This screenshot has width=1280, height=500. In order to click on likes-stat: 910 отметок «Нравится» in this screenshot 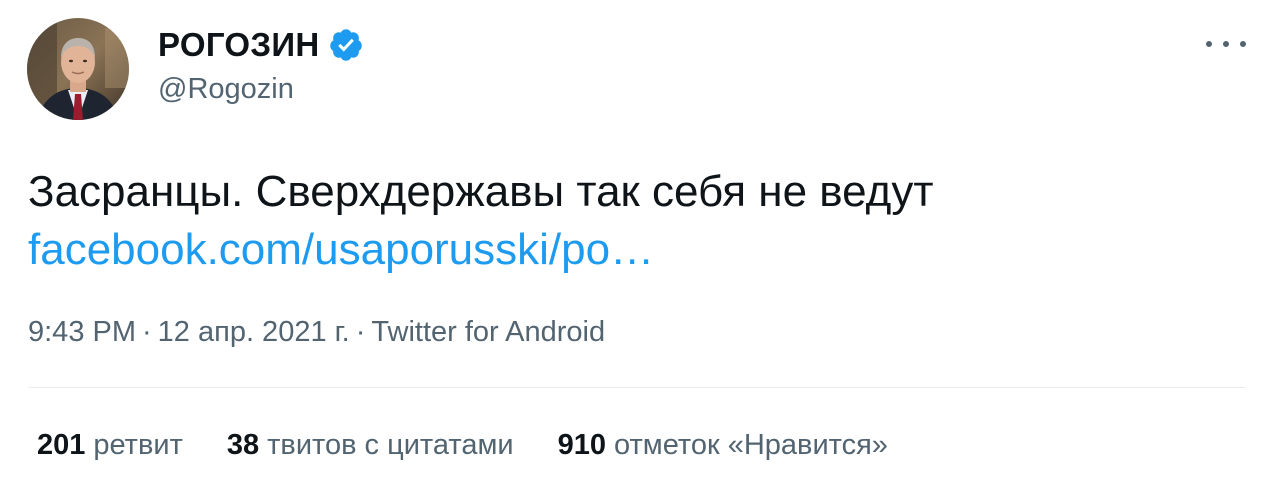, I will do `click(723, 445)`.